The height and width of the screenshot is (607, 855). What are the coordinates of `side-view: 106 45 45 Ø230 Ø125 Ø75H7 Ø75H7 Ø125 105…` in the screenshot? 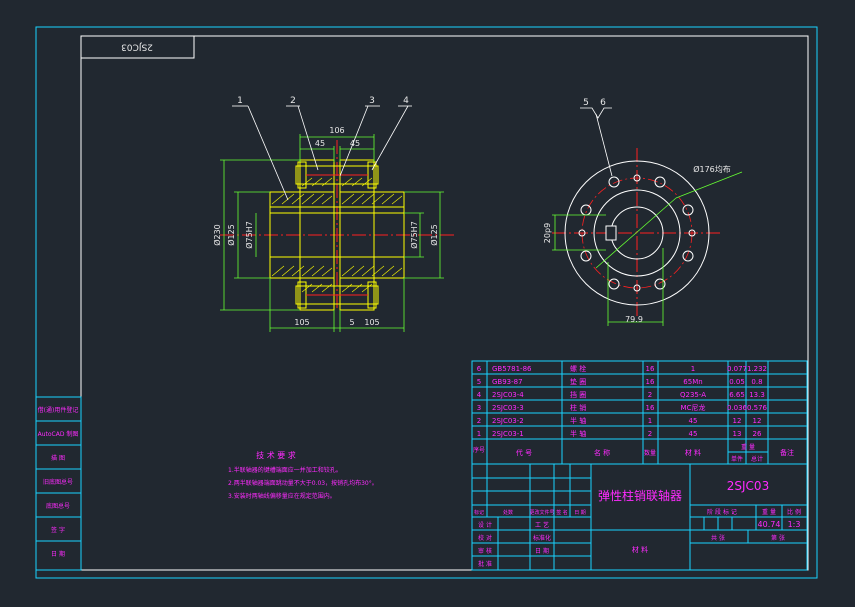 It's located at (333, 214).